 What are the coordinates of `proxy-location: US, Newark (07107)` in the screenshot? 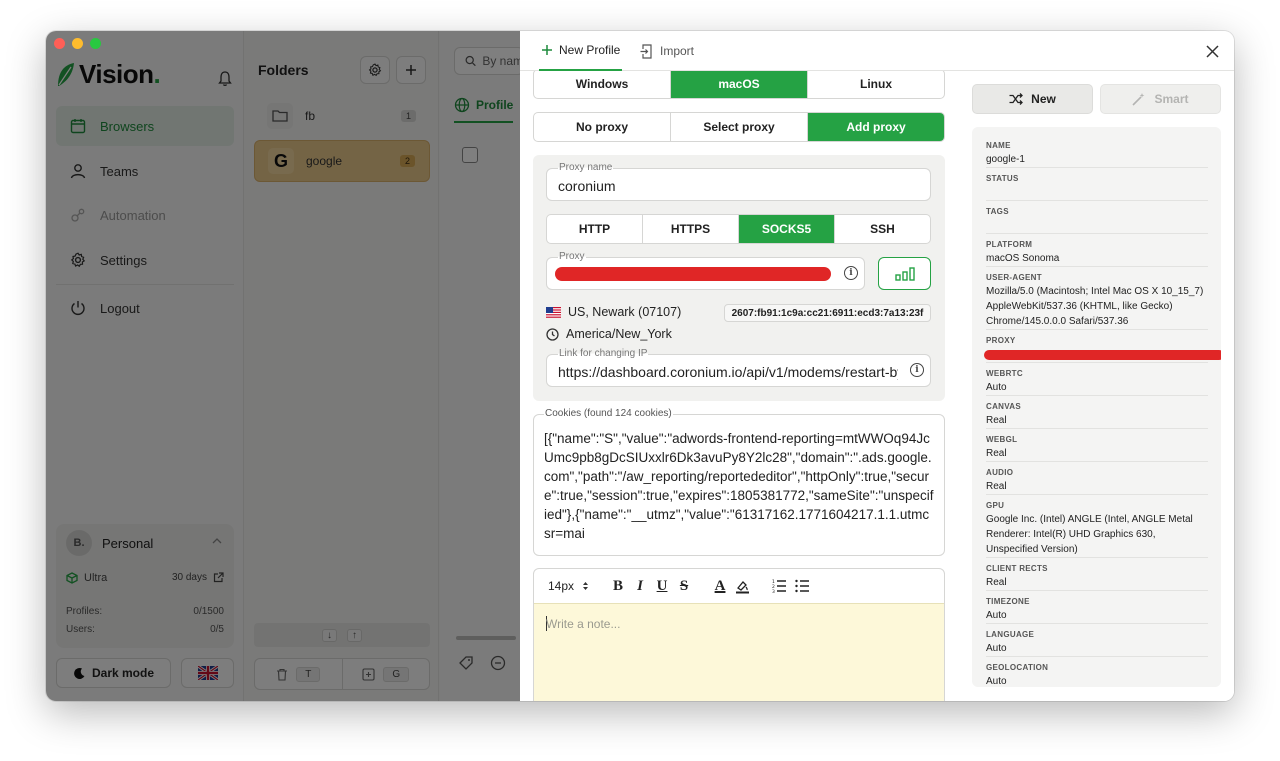 It's located at (613, 312).